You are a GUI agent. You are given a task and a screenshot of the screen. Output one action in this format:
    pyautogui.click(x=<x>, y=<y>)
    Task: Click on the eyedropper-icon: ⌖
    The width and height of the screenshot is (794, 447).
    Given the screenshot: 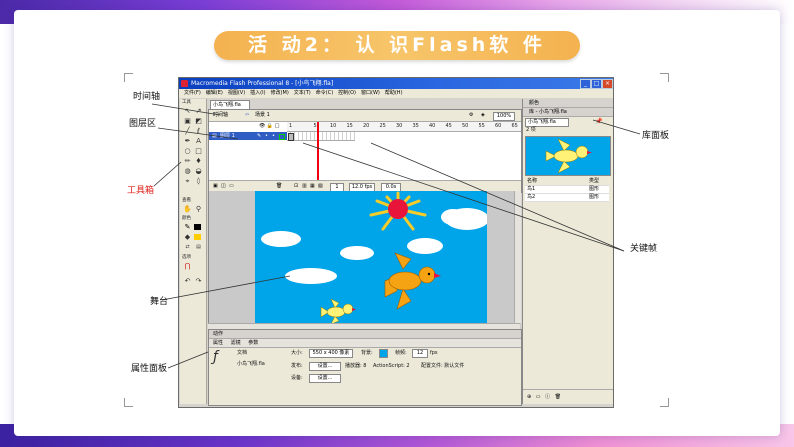 What is the action you would take?
    pyautogui.click(x=187, y=181)
    